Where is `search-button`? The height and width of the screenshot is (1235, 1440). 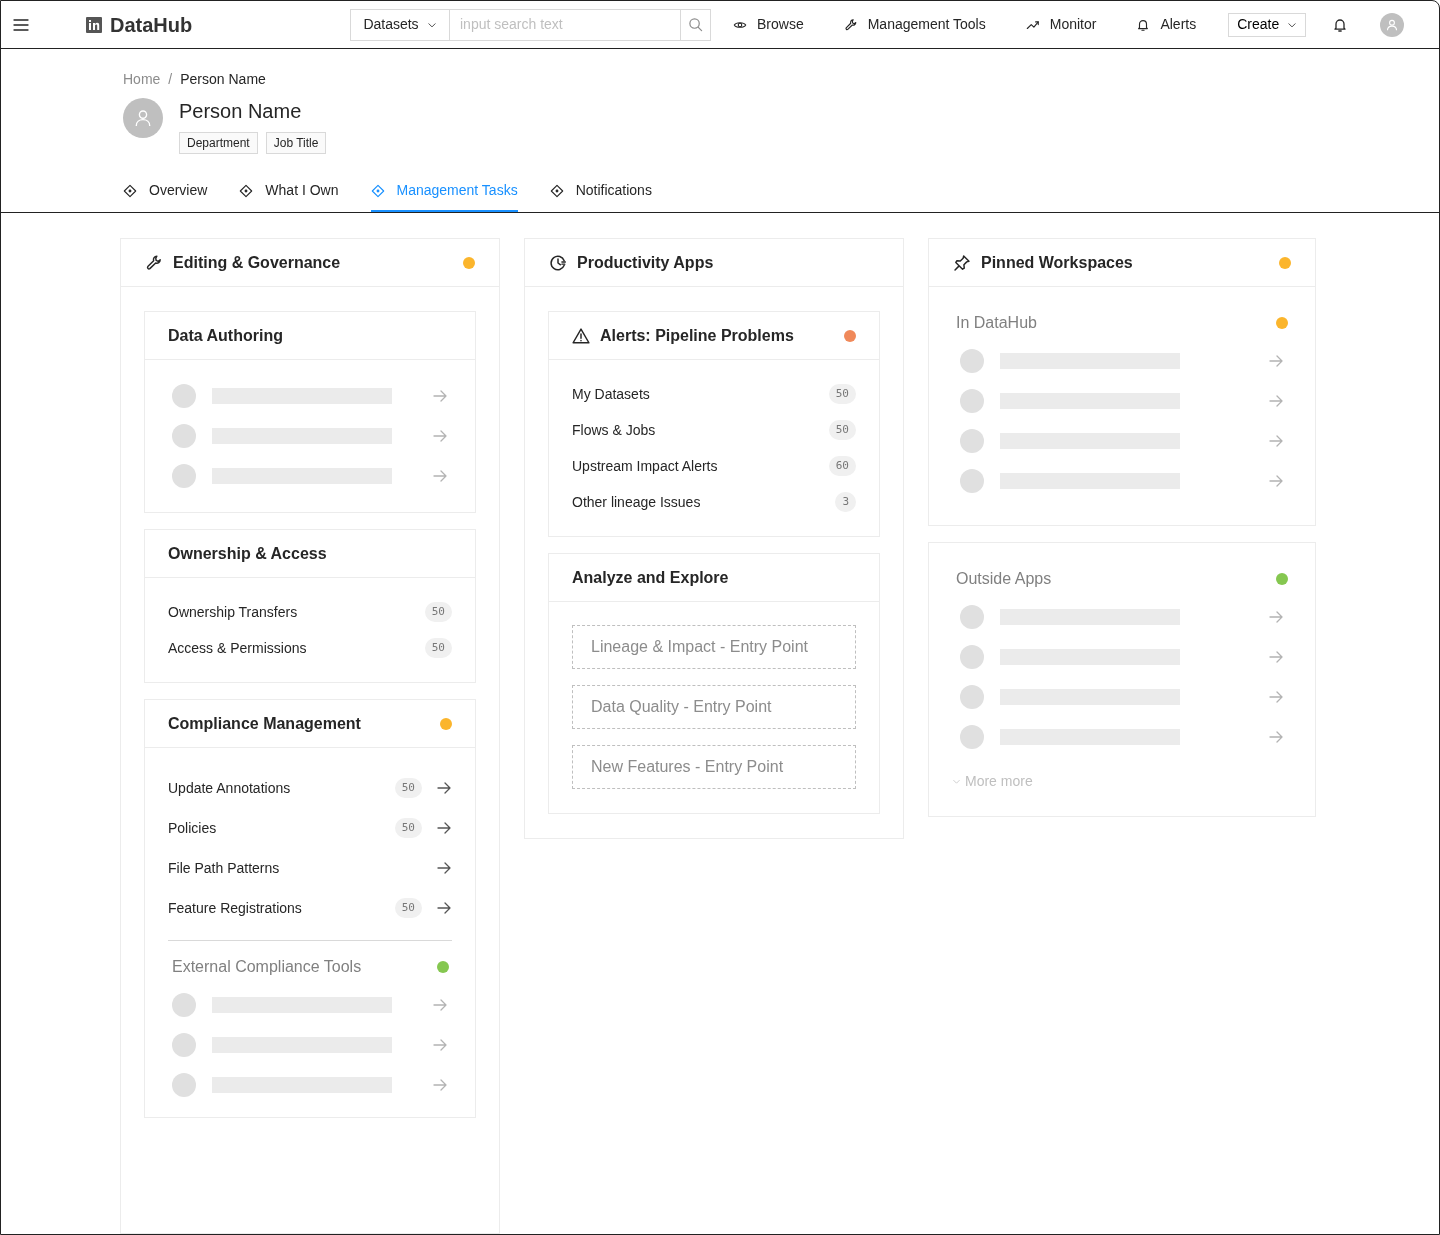
search-button is located at coordinates (695, 24).